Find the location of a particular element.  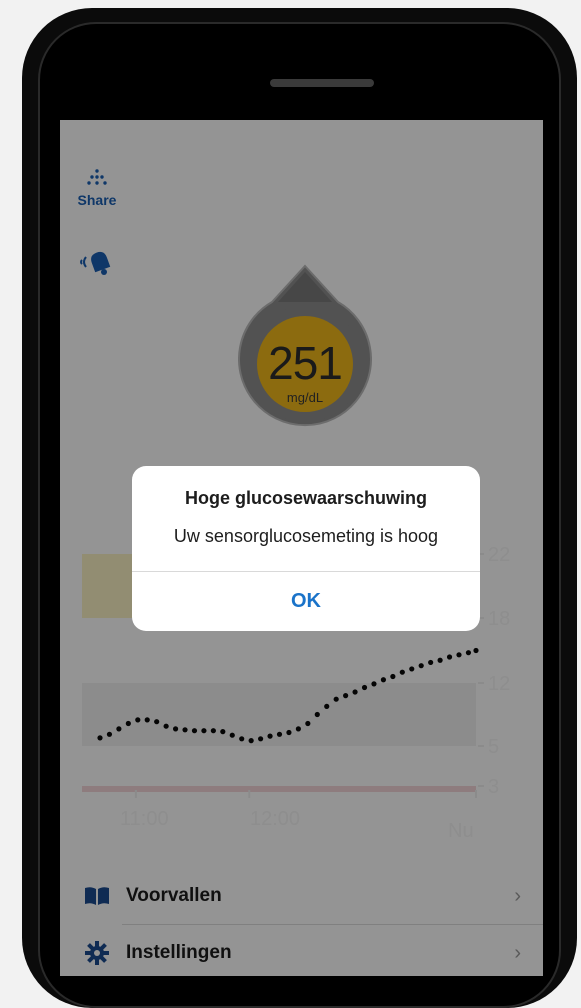

alert-title: Hoge glucosewaarschuwing is located at coordinates (306, 498).